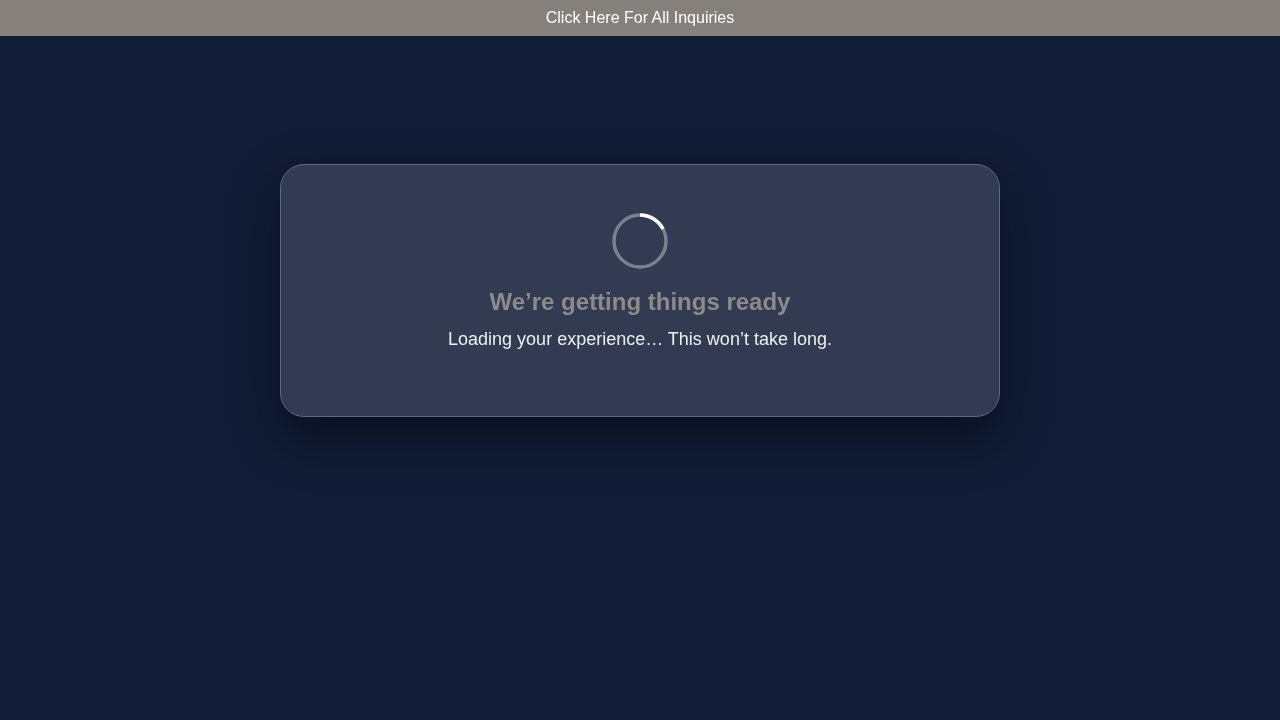 The image size is (1280, 720). What do you see at coordinates (640, 339) in the screenshot?
I see `loading-message: Loading your experience… This won’t take long.` at bounding box center [640, 339].